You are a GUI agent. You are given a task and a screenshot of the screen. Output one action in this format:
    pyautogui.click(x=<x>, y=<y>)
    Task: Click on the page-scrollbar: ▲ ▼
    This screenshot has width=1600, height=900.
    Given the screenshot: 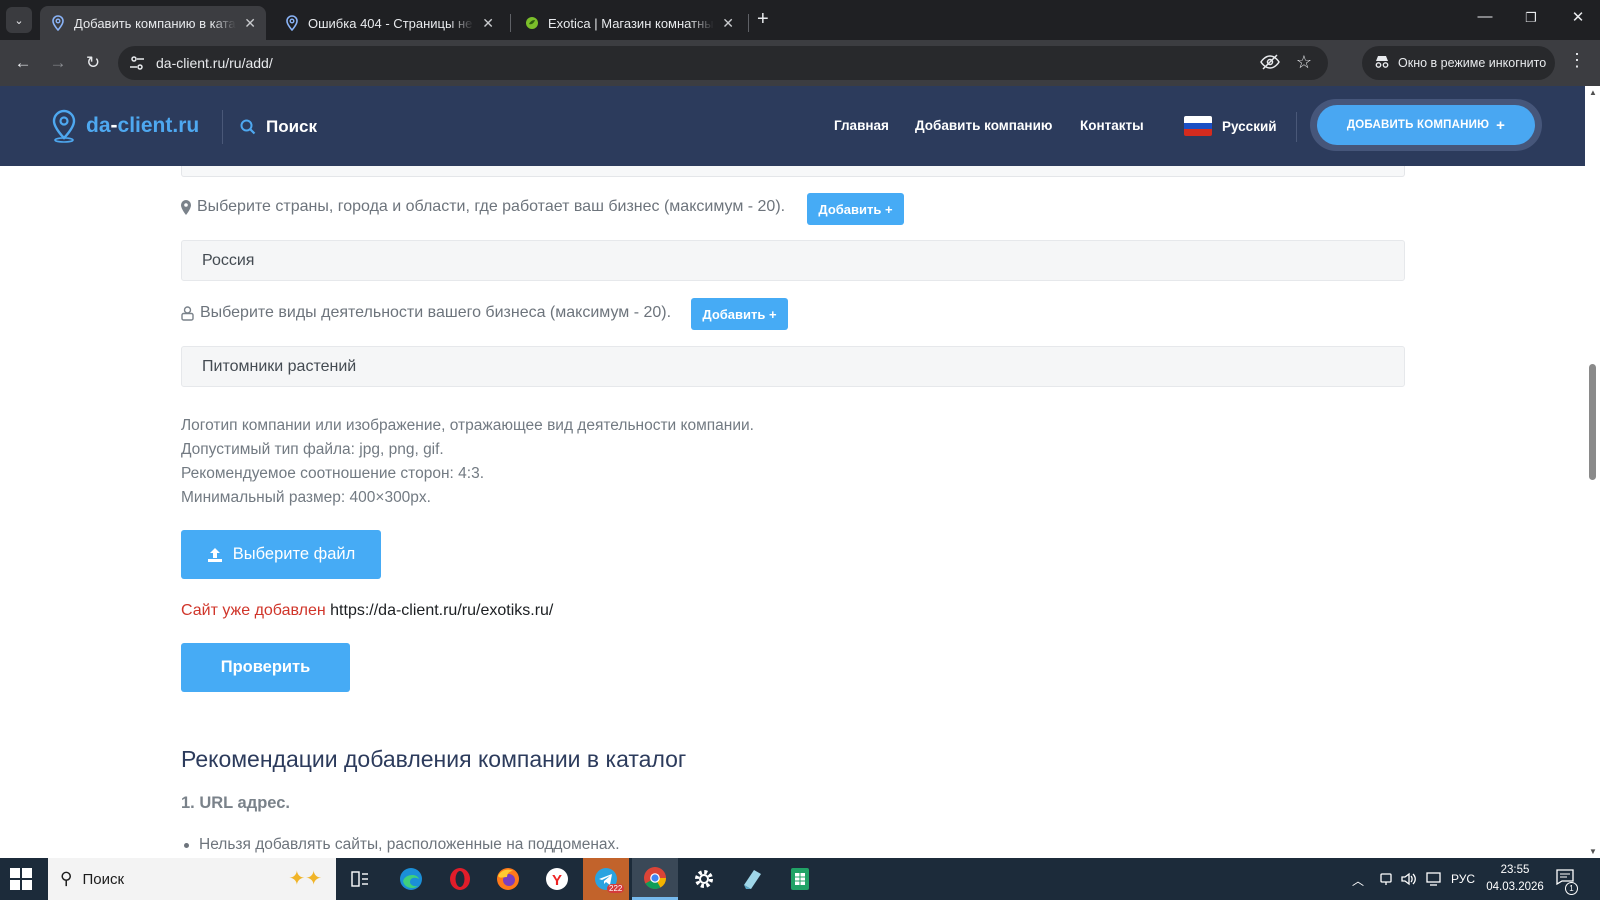 What is the action you would take?
    pyautogui.click(x=1592, y=472)
    